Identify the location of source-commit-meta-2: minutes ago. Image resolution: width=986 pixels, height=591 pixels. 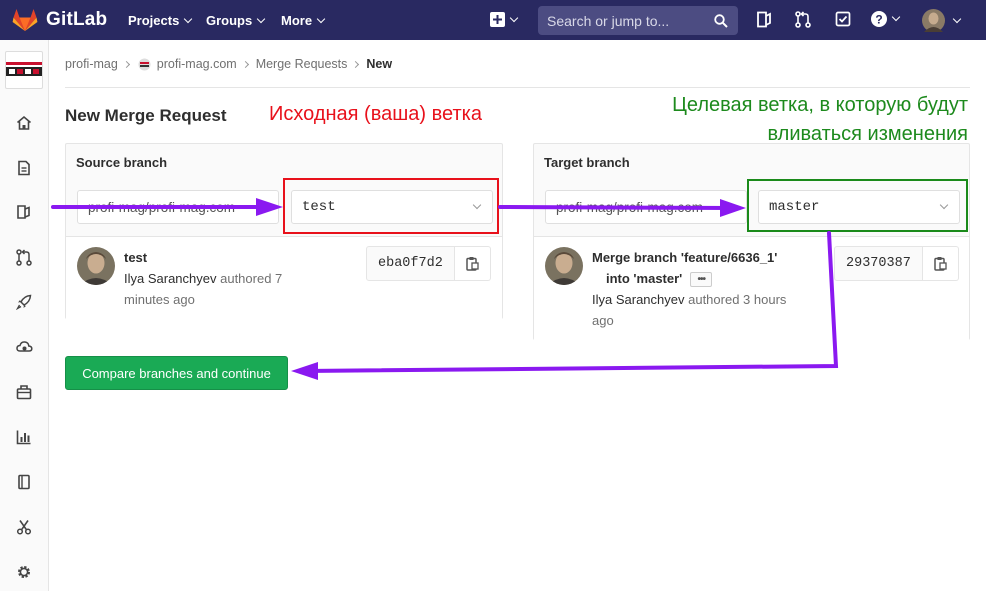
(159, 299).